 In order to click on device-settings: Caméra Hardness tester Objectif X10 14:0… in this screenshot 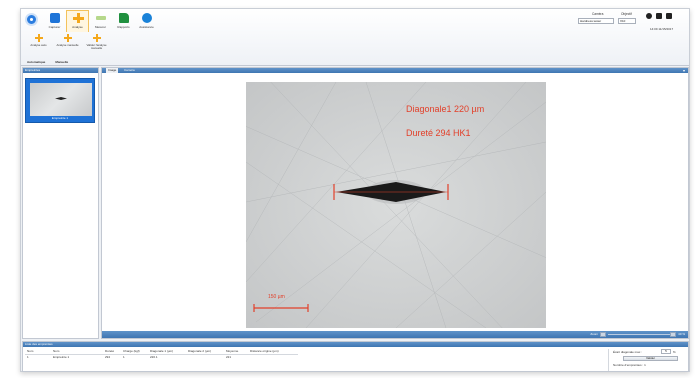, I will do `click(629, 25)`.